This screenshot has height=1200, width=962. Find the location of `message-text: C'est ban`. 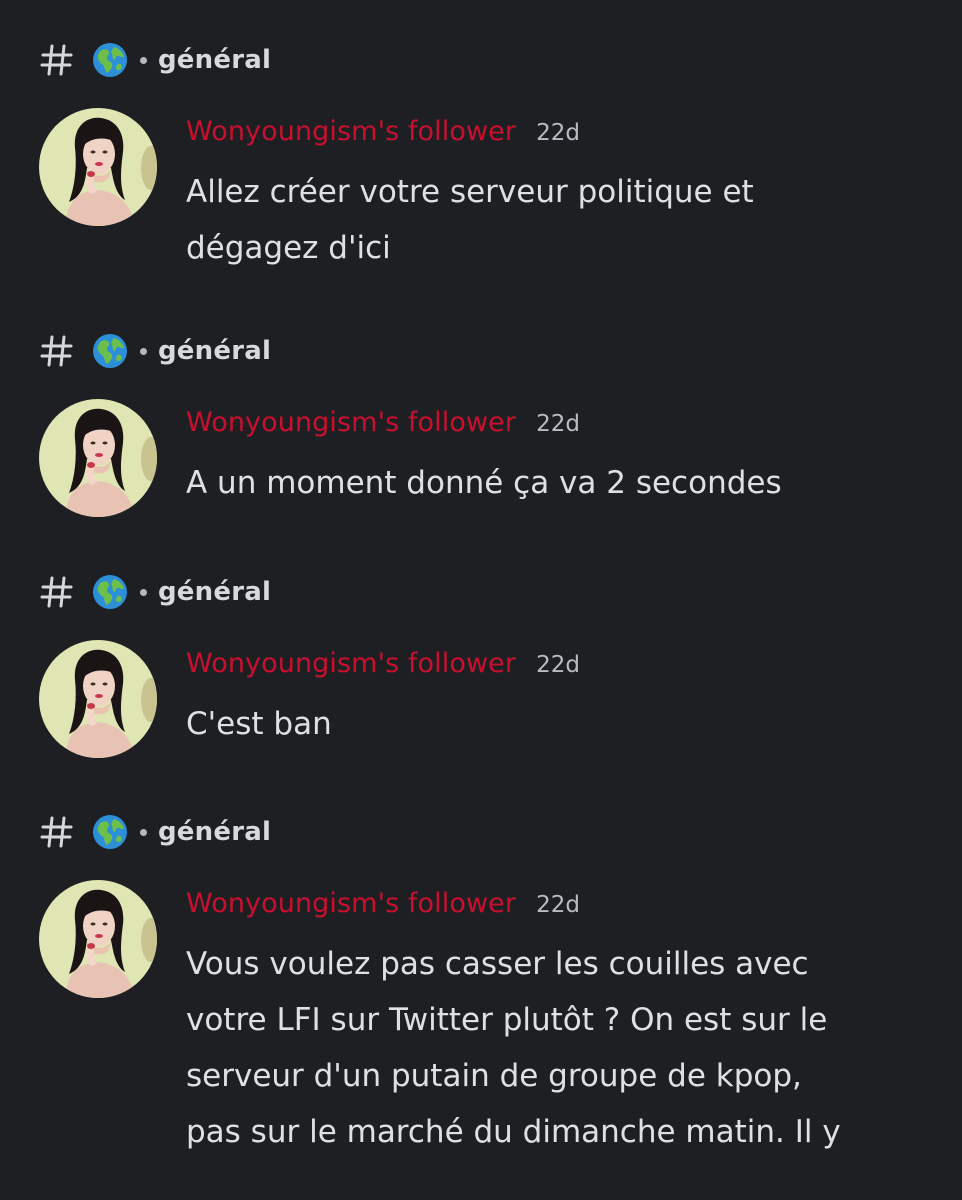

message-text: C'est ban is located at coordinates (259, 724).